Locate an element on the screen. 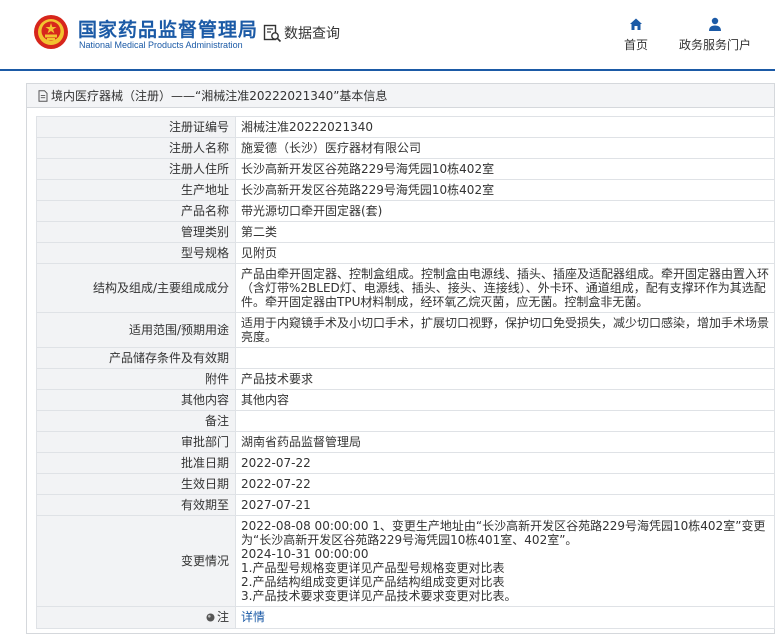 Image resolution: width=775 pixels, height=642 pixels. table-row: 有效期至 2027-07-21 is located at coordinates (405, 505).